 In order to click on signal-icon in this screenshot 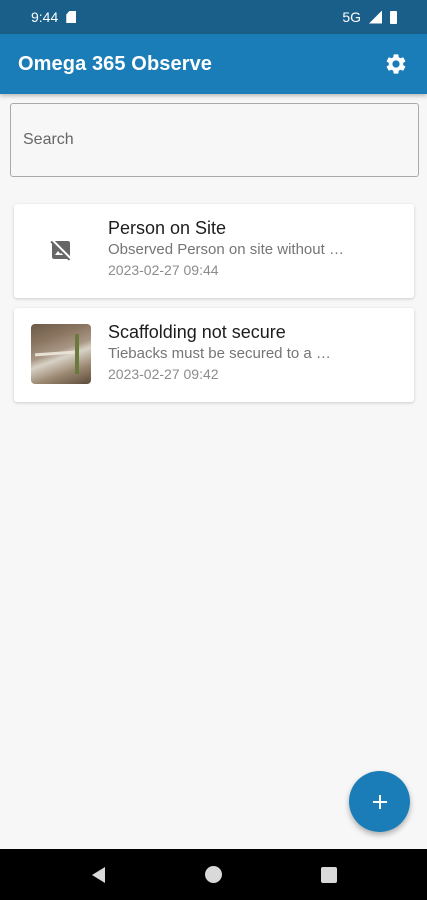, I will do `click(375, 17)`.